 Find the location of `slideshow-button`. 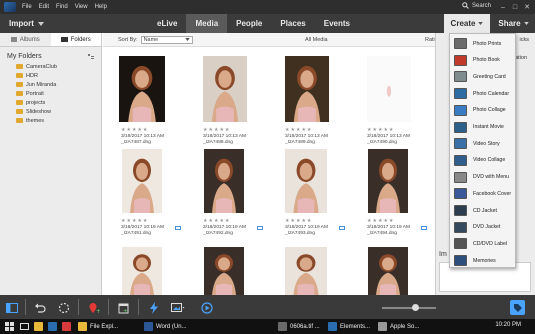

slideshow-button is located at coordinates (177, 307).